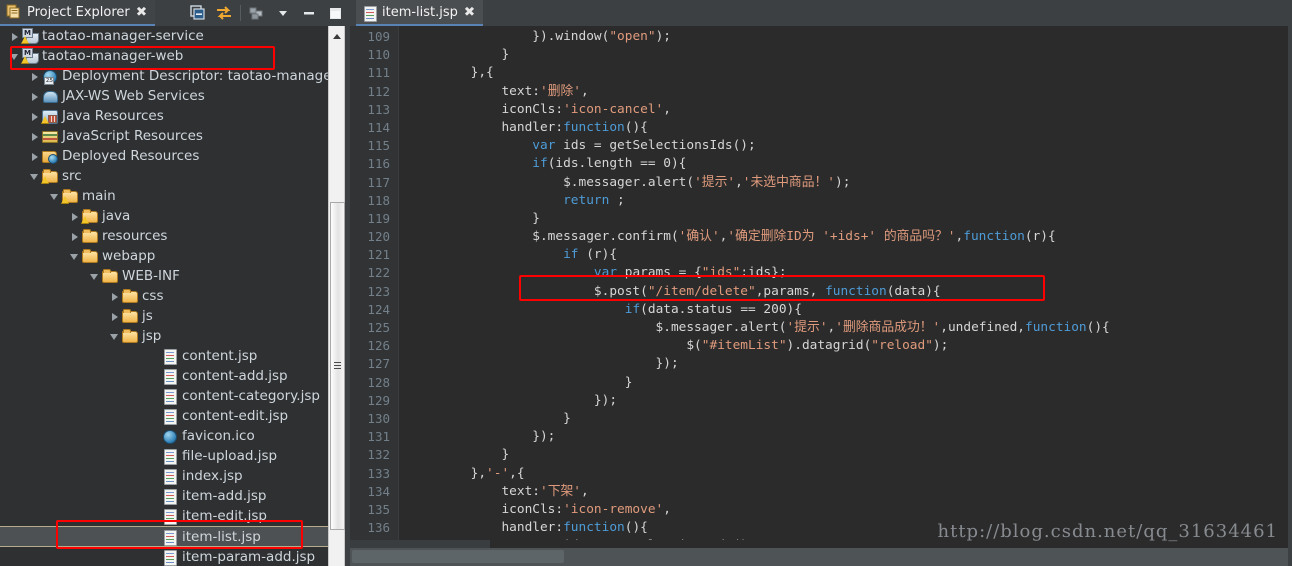  I want to click on tree-item-item-add-jsp: item-add.jsp, so click(175, 496).